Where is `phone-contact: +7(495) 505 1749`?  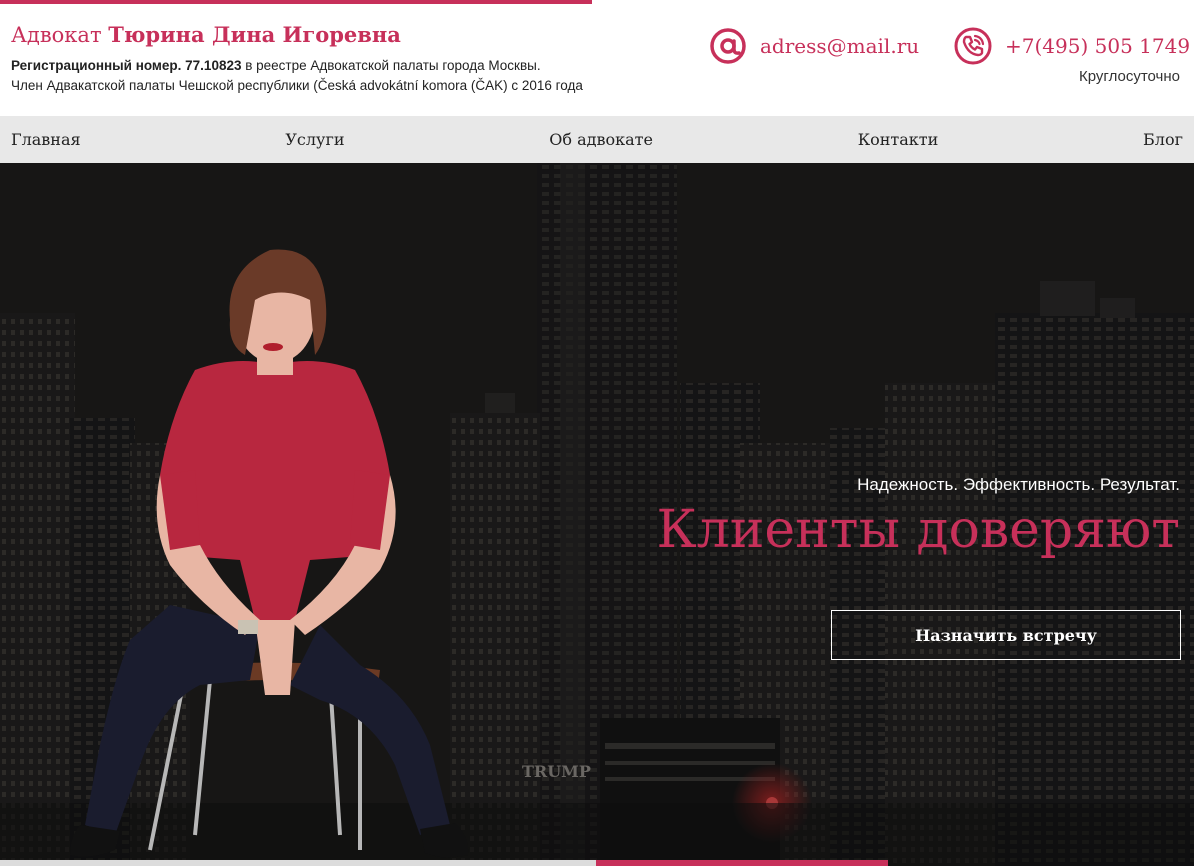 phone-contact: +7(495) 505 1749 is located at coordinates (1072, 46).